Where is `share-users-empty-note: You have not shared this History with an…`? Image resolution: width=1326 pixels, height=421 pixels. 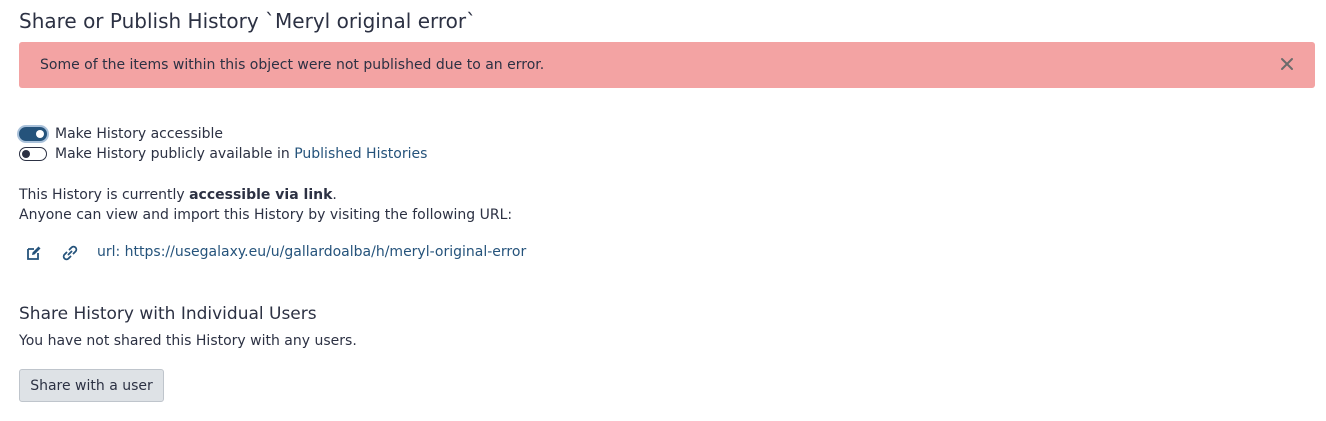 share-users-empty-note: You have not shared this History with an… is located at coordinates (188, 341).